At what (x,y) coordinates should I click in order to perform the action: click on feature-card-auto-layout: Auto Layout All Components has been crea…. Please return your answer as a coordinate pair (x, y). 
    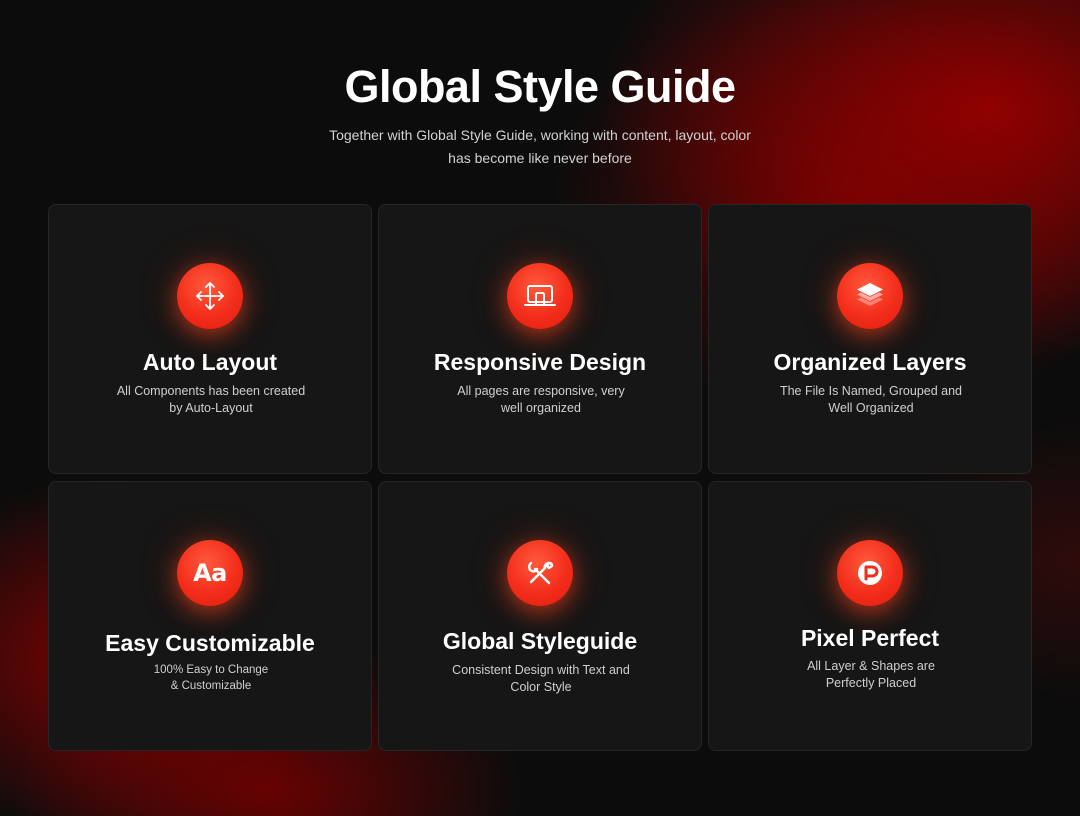
    Looking at the image, I should click on (210, 339).